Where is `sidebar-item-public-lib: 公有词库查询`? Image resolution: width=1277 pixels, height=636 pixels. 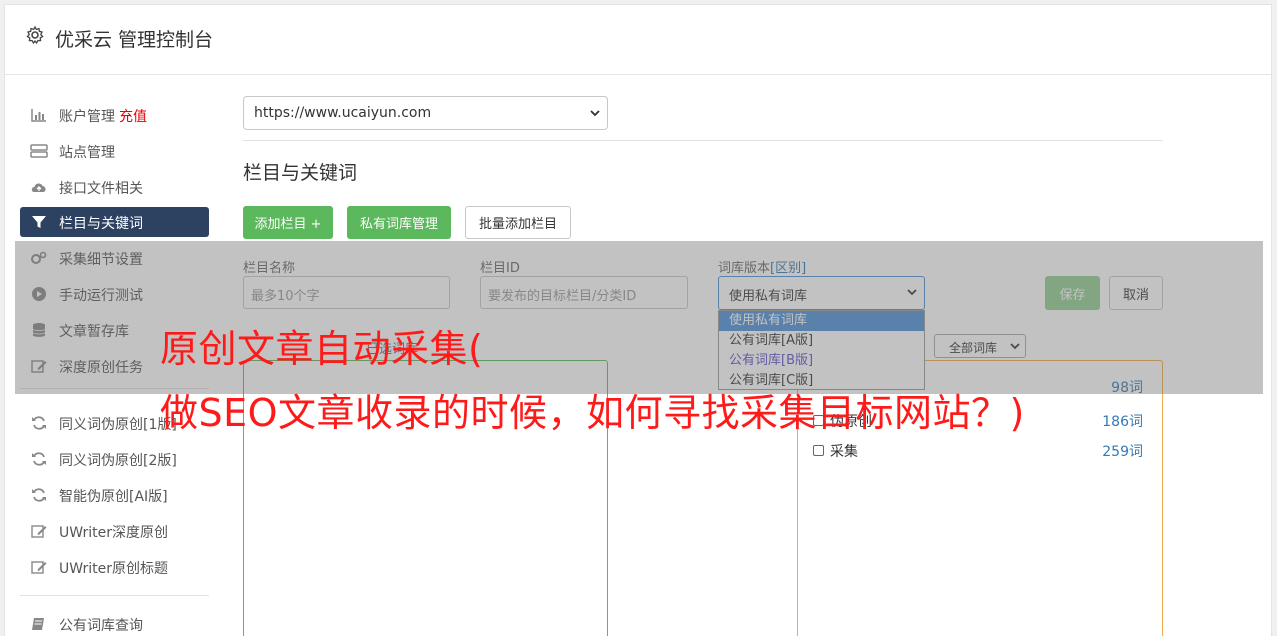
sidebar-item-public-lib: 公有词库查询 is located at coordinates (114, 622).